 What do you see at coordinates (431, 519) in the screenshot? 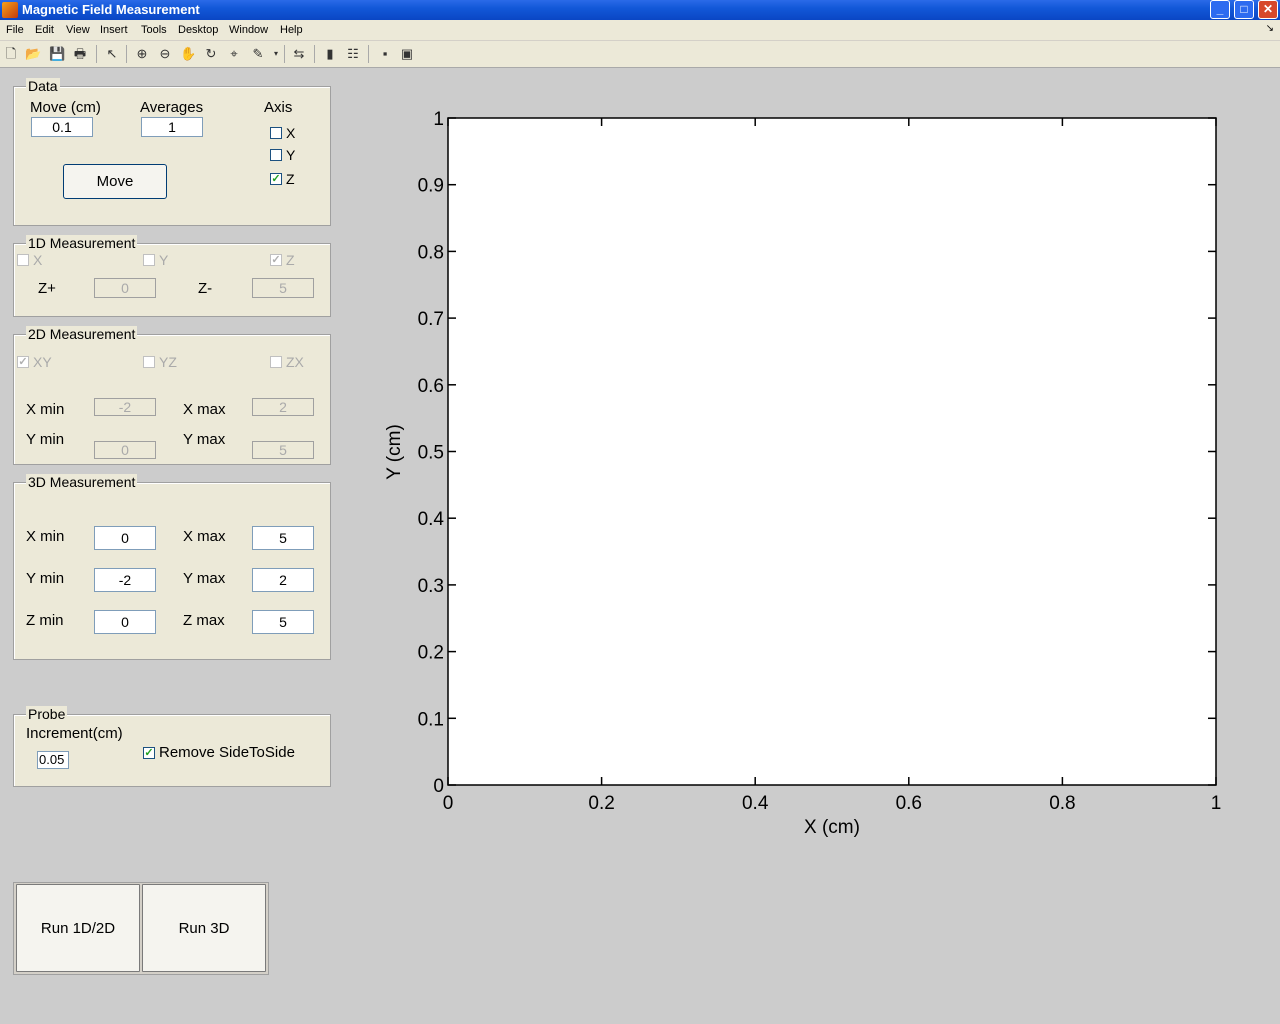
I see `y-tick-label: 0.4` at bounding box center [431, 519].